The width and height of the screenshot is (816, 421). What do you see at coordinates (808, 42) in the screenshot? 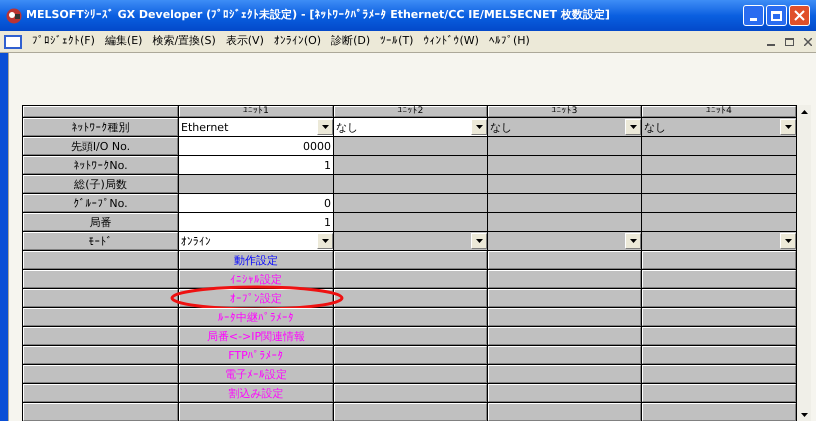
I see `close-icon` at bounding box center [808, 42].